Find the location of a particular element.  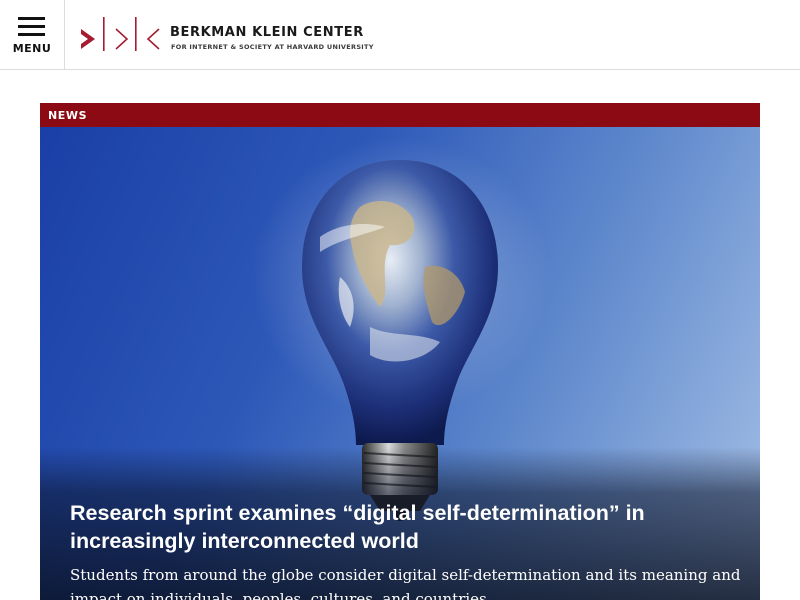

category-tag-bar: NEWS is located at coordinates (400, 115).